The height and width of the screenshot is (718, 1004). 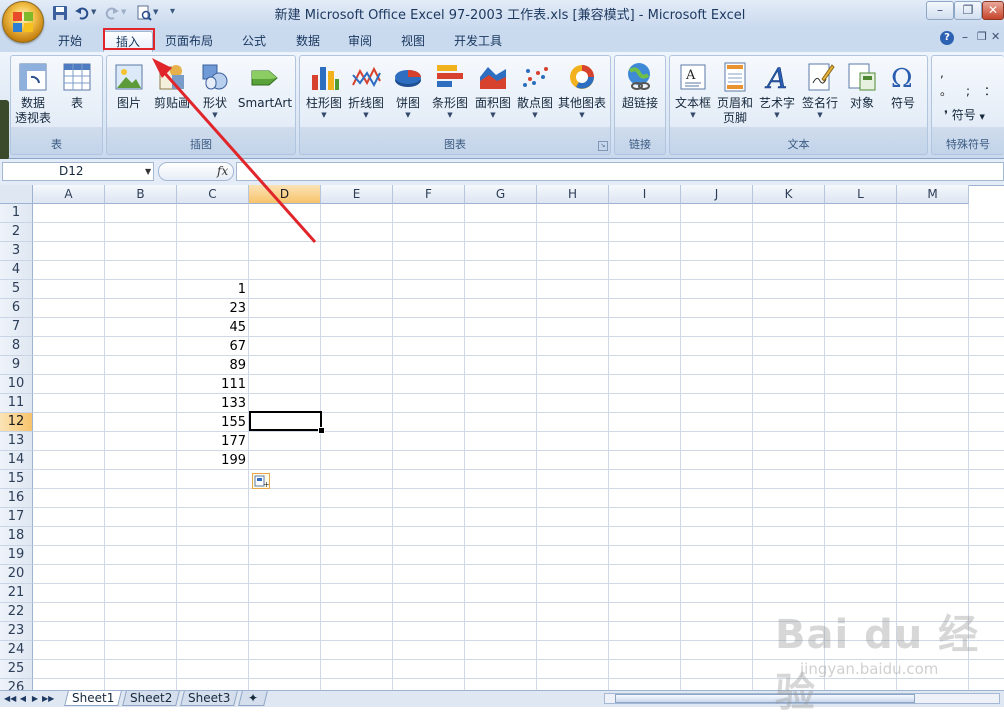 What do you see at coordinates (172, 11) in the screenshot?
I see `qat-customize-icon: ▾` at bounding box center [172, 11].